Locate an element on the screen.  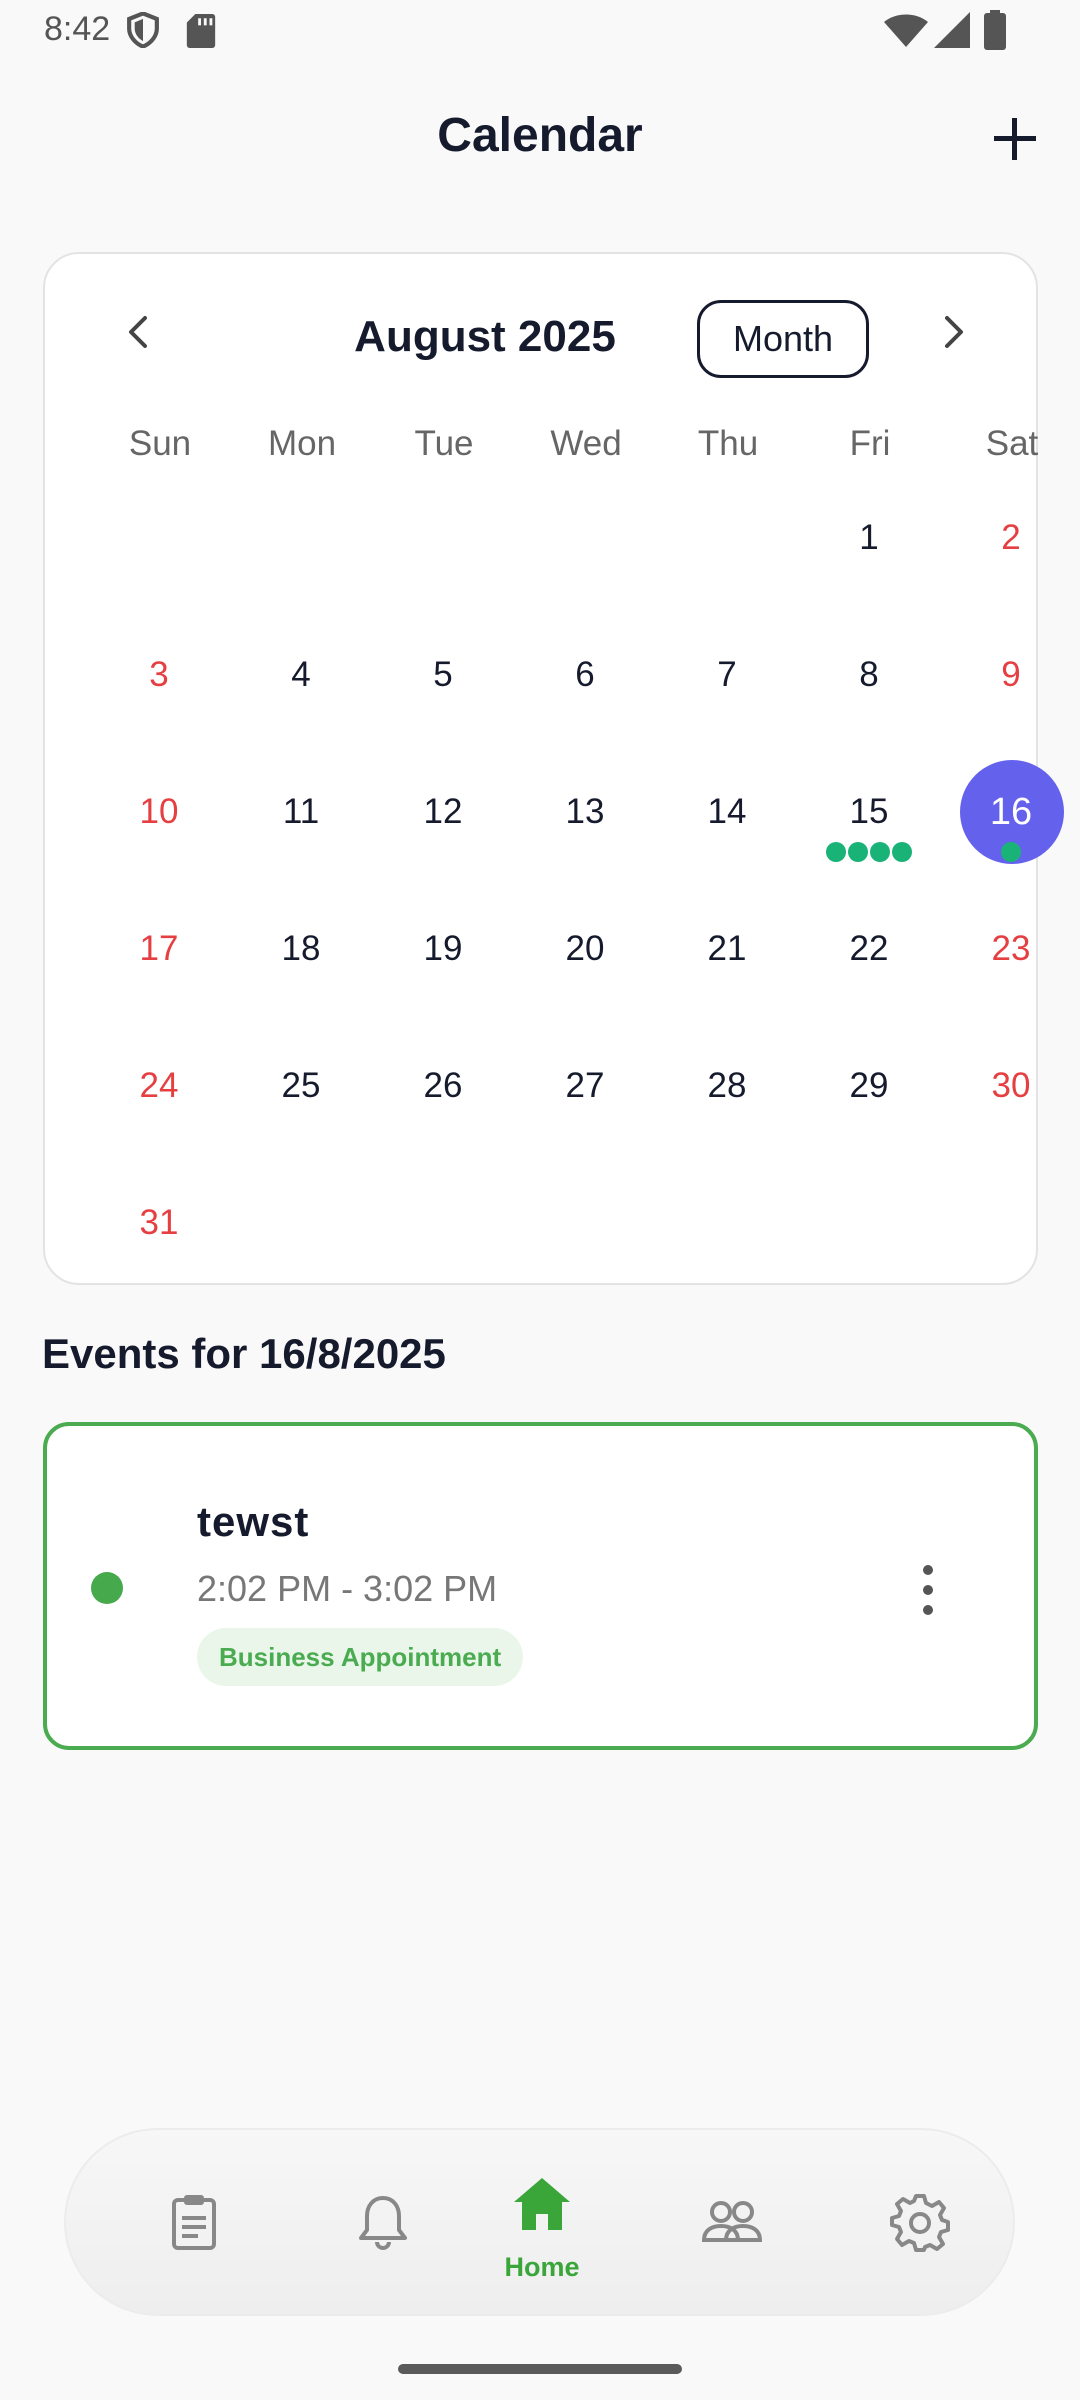
day-number: 29 is located at coordinates (869, 1085).